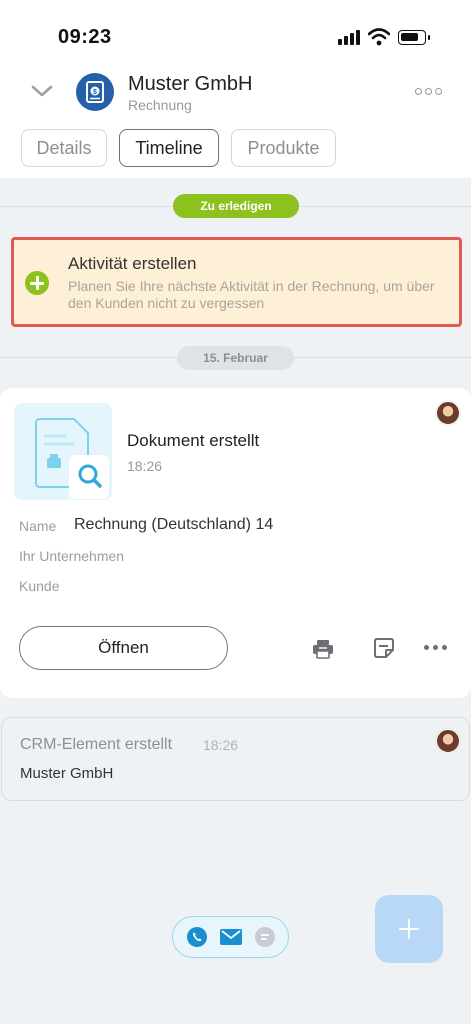 This screenshot has height=1024, width=471. What do you see at coordinates (349, 37) in the screenshot?
I see `signal-bars-icon` at bounding box center [349, 37].